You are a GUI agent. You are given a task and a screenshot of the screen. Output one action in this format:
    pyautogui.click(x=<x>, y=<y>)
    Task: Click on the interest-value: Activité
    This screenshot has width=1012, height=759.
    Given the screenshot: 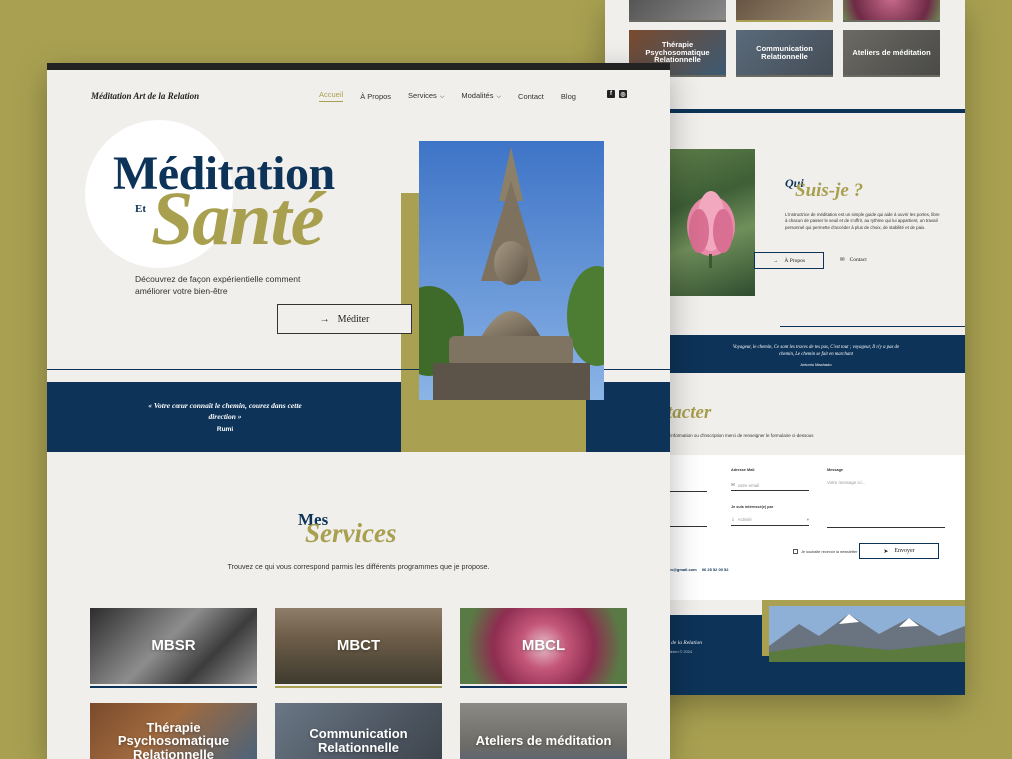 What is the action you would take?
    pyautogui.click(x=744, y=519)
    